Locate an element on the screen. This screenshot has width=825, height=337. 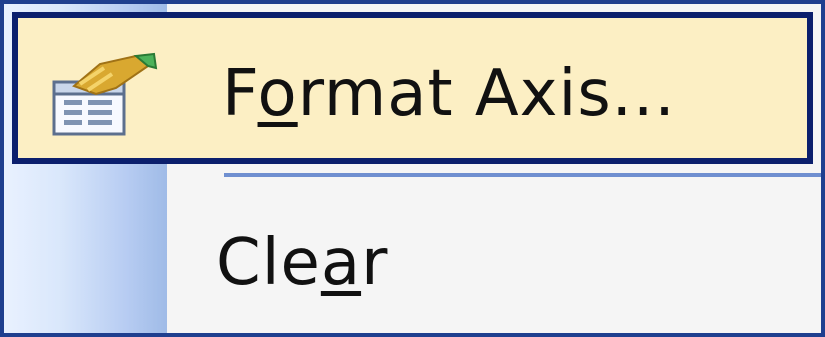
menu-separator is located at coordinates (522, 175).